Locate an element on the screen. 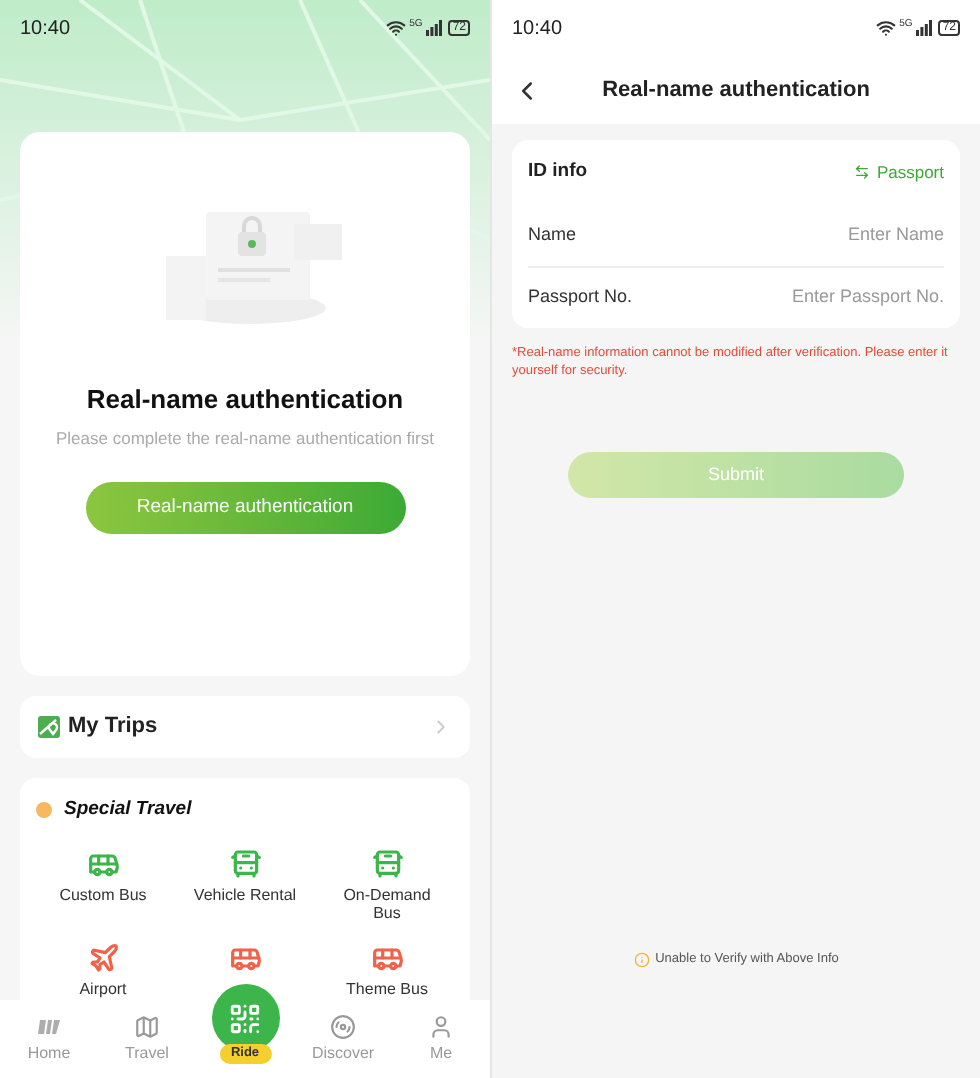 This screenshot has width=980, height=1078. service-label: Theme Bus is located at coordinates (387, 989).